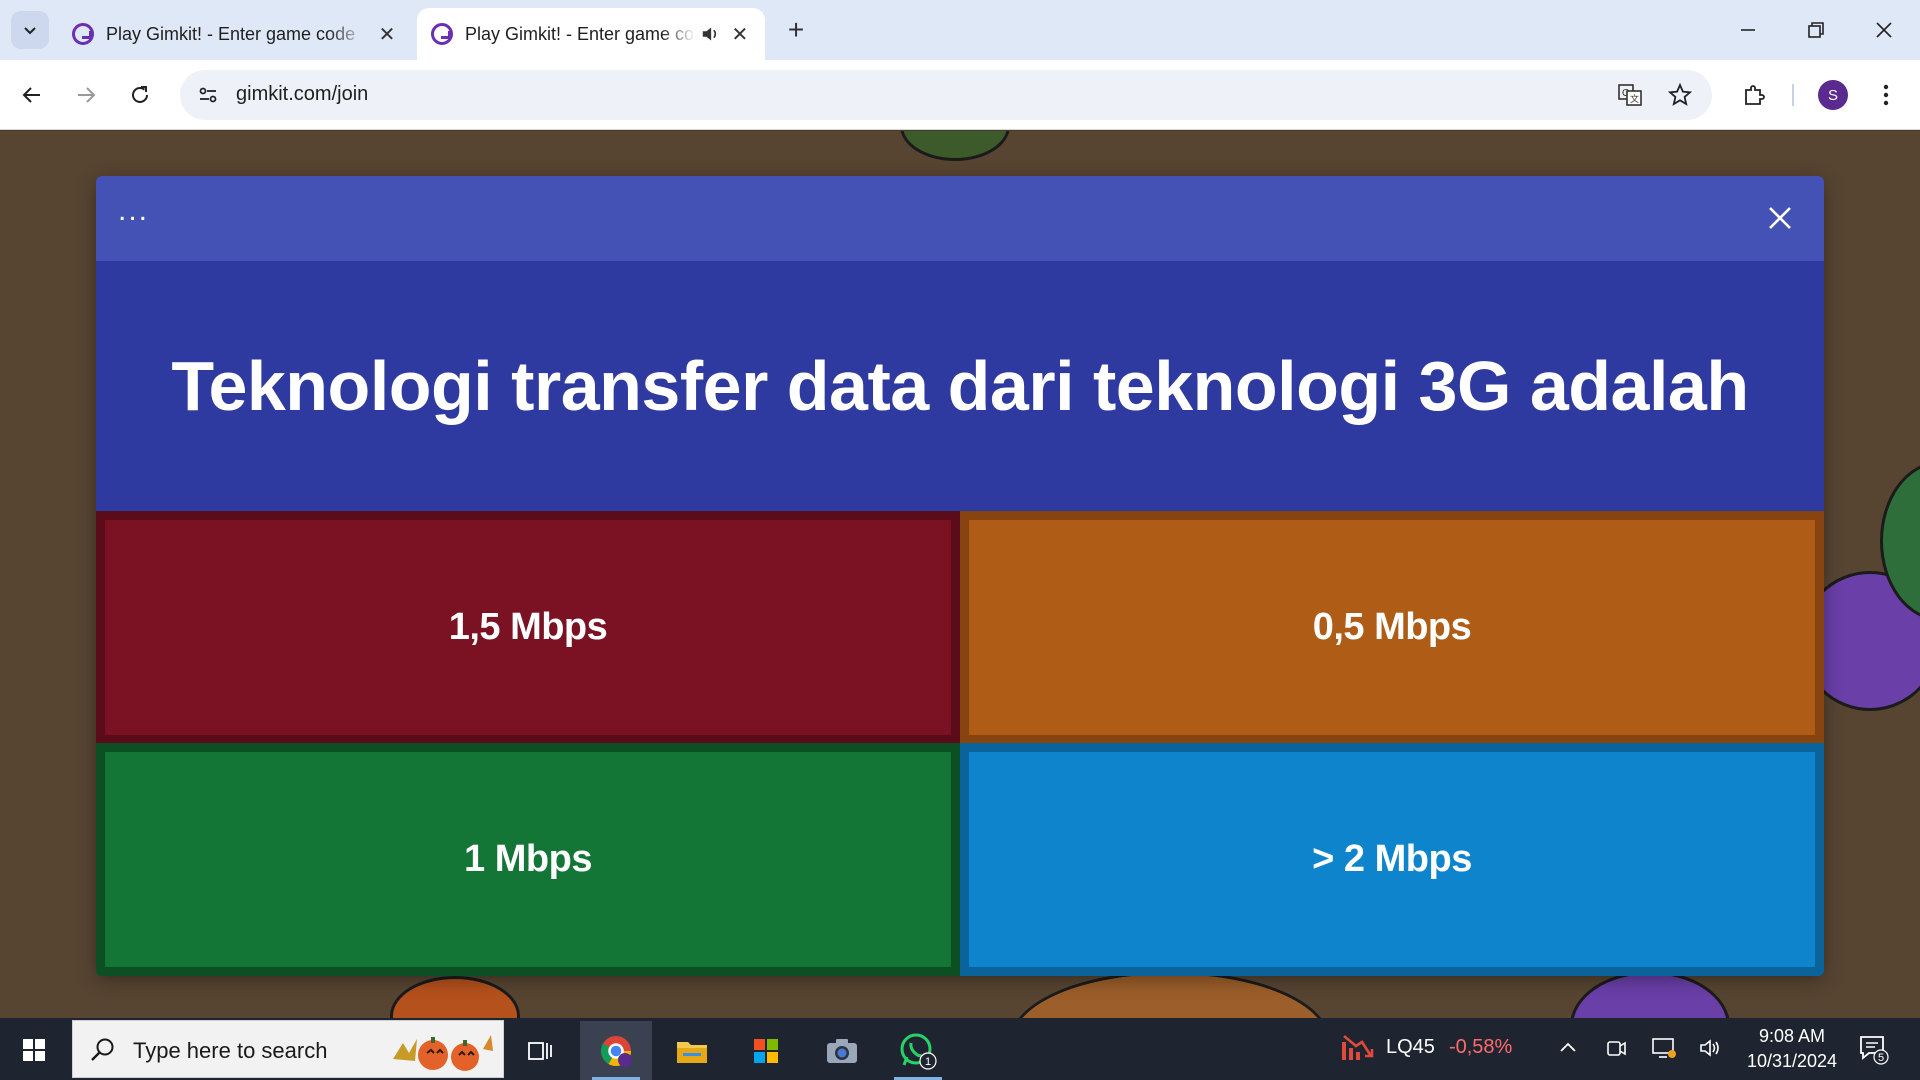 This screenshot has width=1920, height=1080. I want to click on tab-gimkit-2: Play Gimkit! - Enter game code ✕, so click(591, 34).